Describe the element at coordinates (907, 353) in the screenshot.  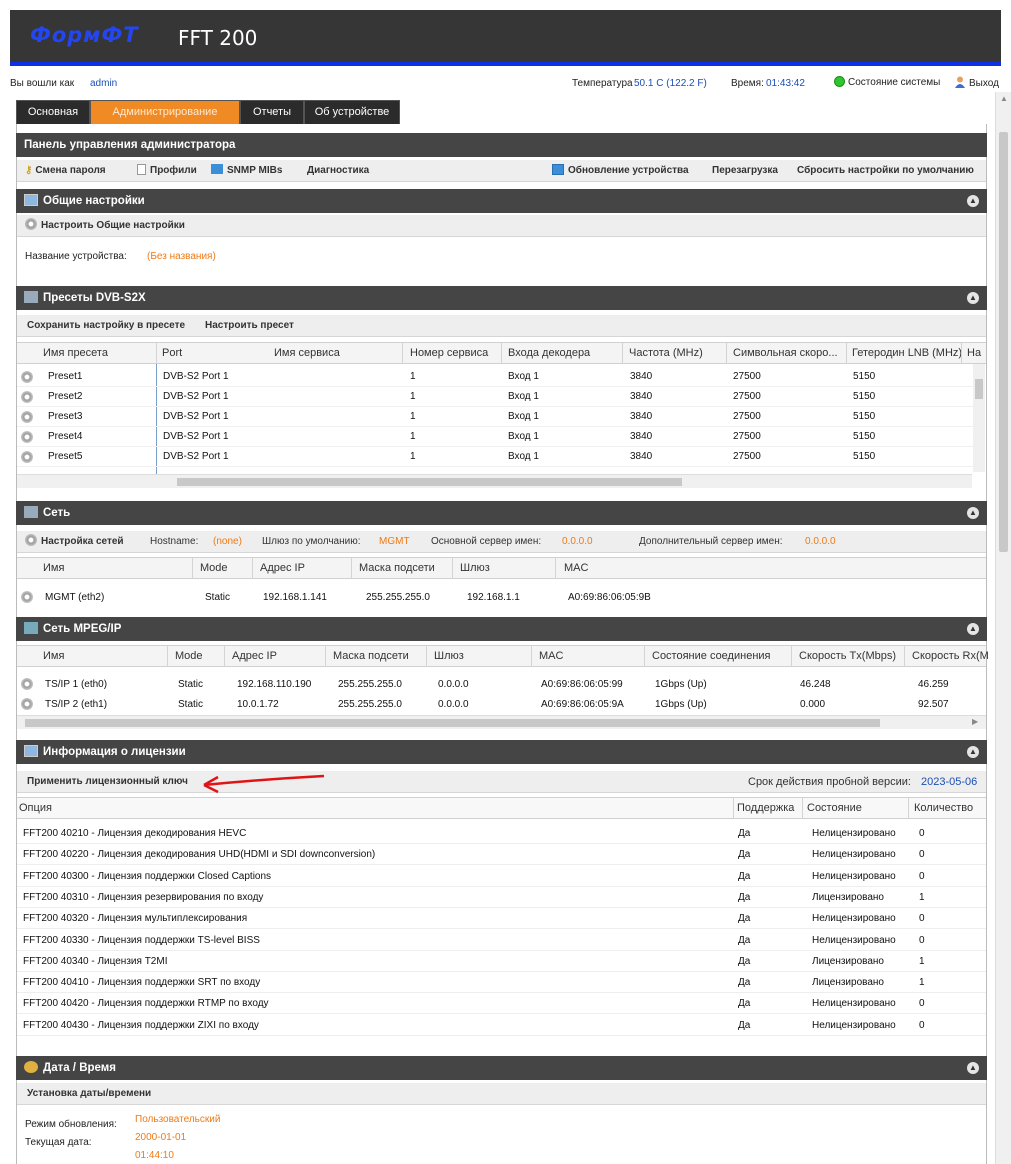
I see `col-header: Гетеродин LNB (MHz)` at that location.